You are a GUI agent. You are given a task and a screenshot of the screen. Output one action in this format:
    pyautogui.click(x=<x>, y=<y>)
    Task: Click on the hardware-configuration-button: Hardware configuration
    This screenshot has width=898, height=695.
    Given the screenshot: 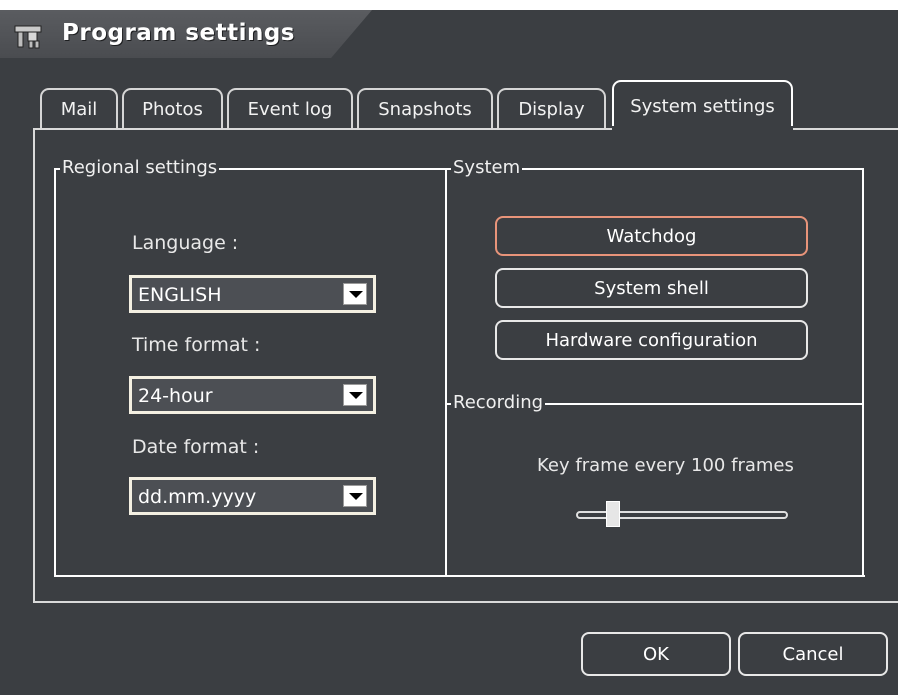 What is the action you would take?
    pyautogui.click(x=651, y=340)
    